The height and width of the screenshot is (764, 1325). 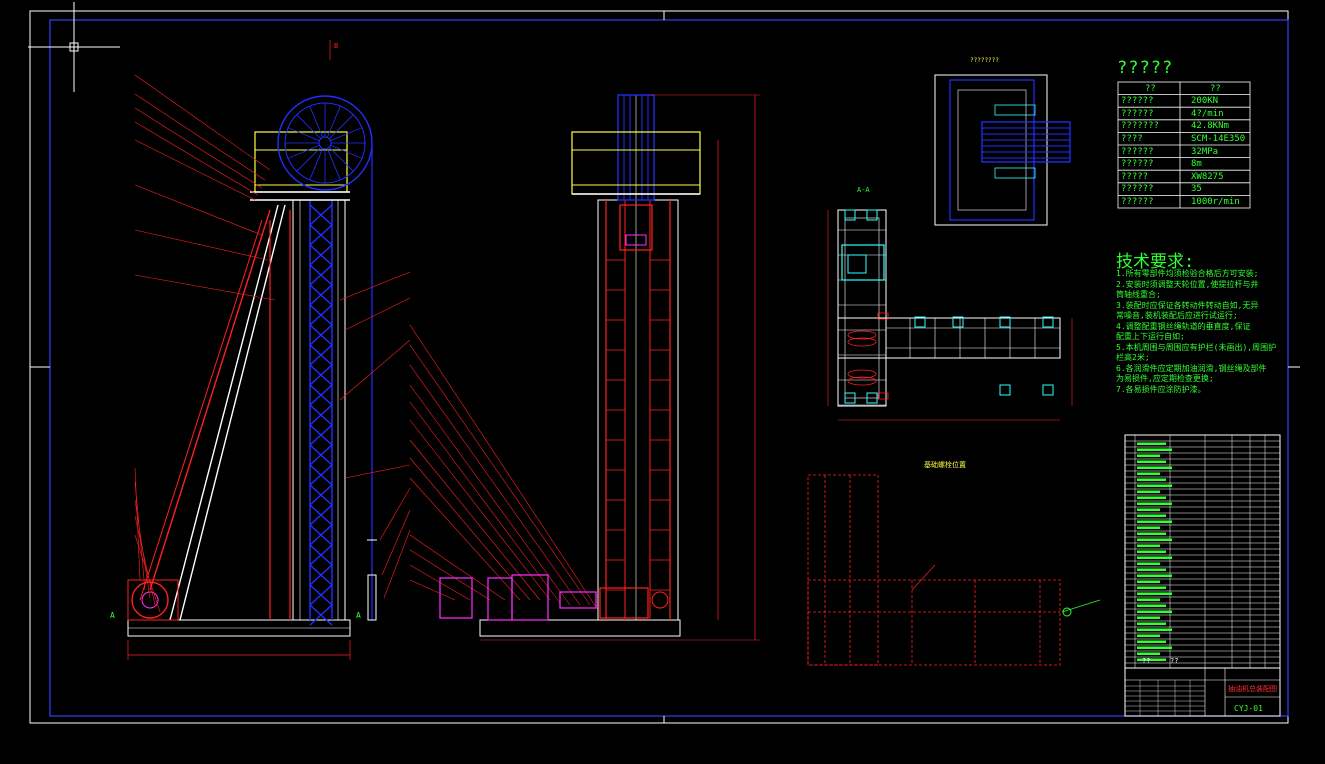 I want to click on tech-requirement-item: 7.各易损件应涂防护漆。, so click(x=1161, y=389).